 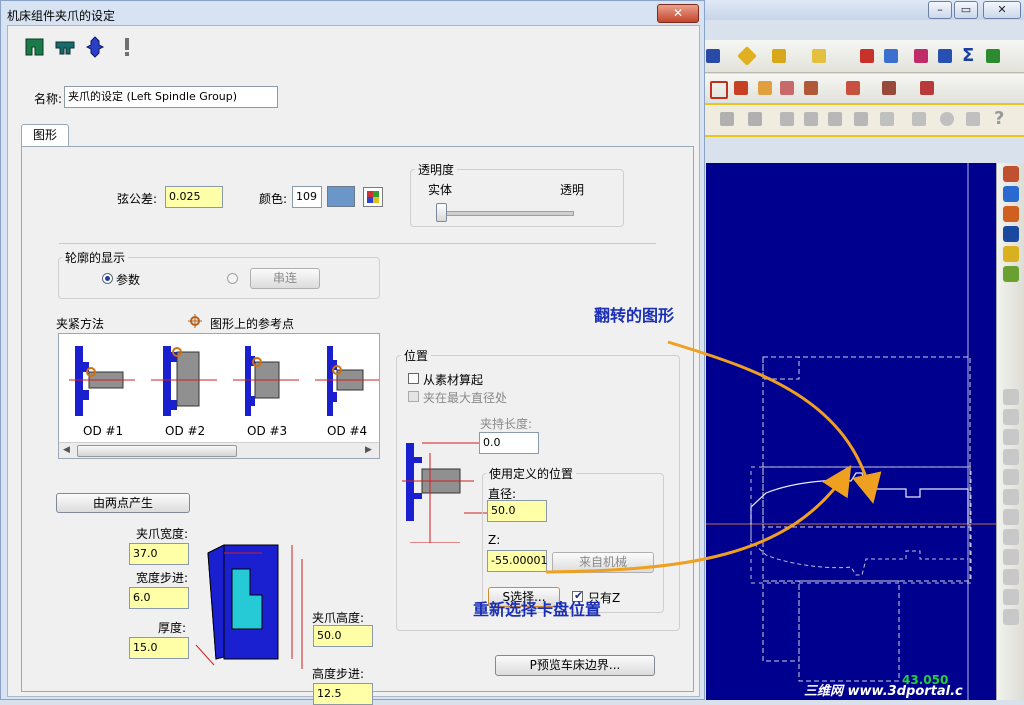 What do you see at coordinates (713, 457) in the screenshot?
I see `annotation-arrows` at bounding box center [713, 457].